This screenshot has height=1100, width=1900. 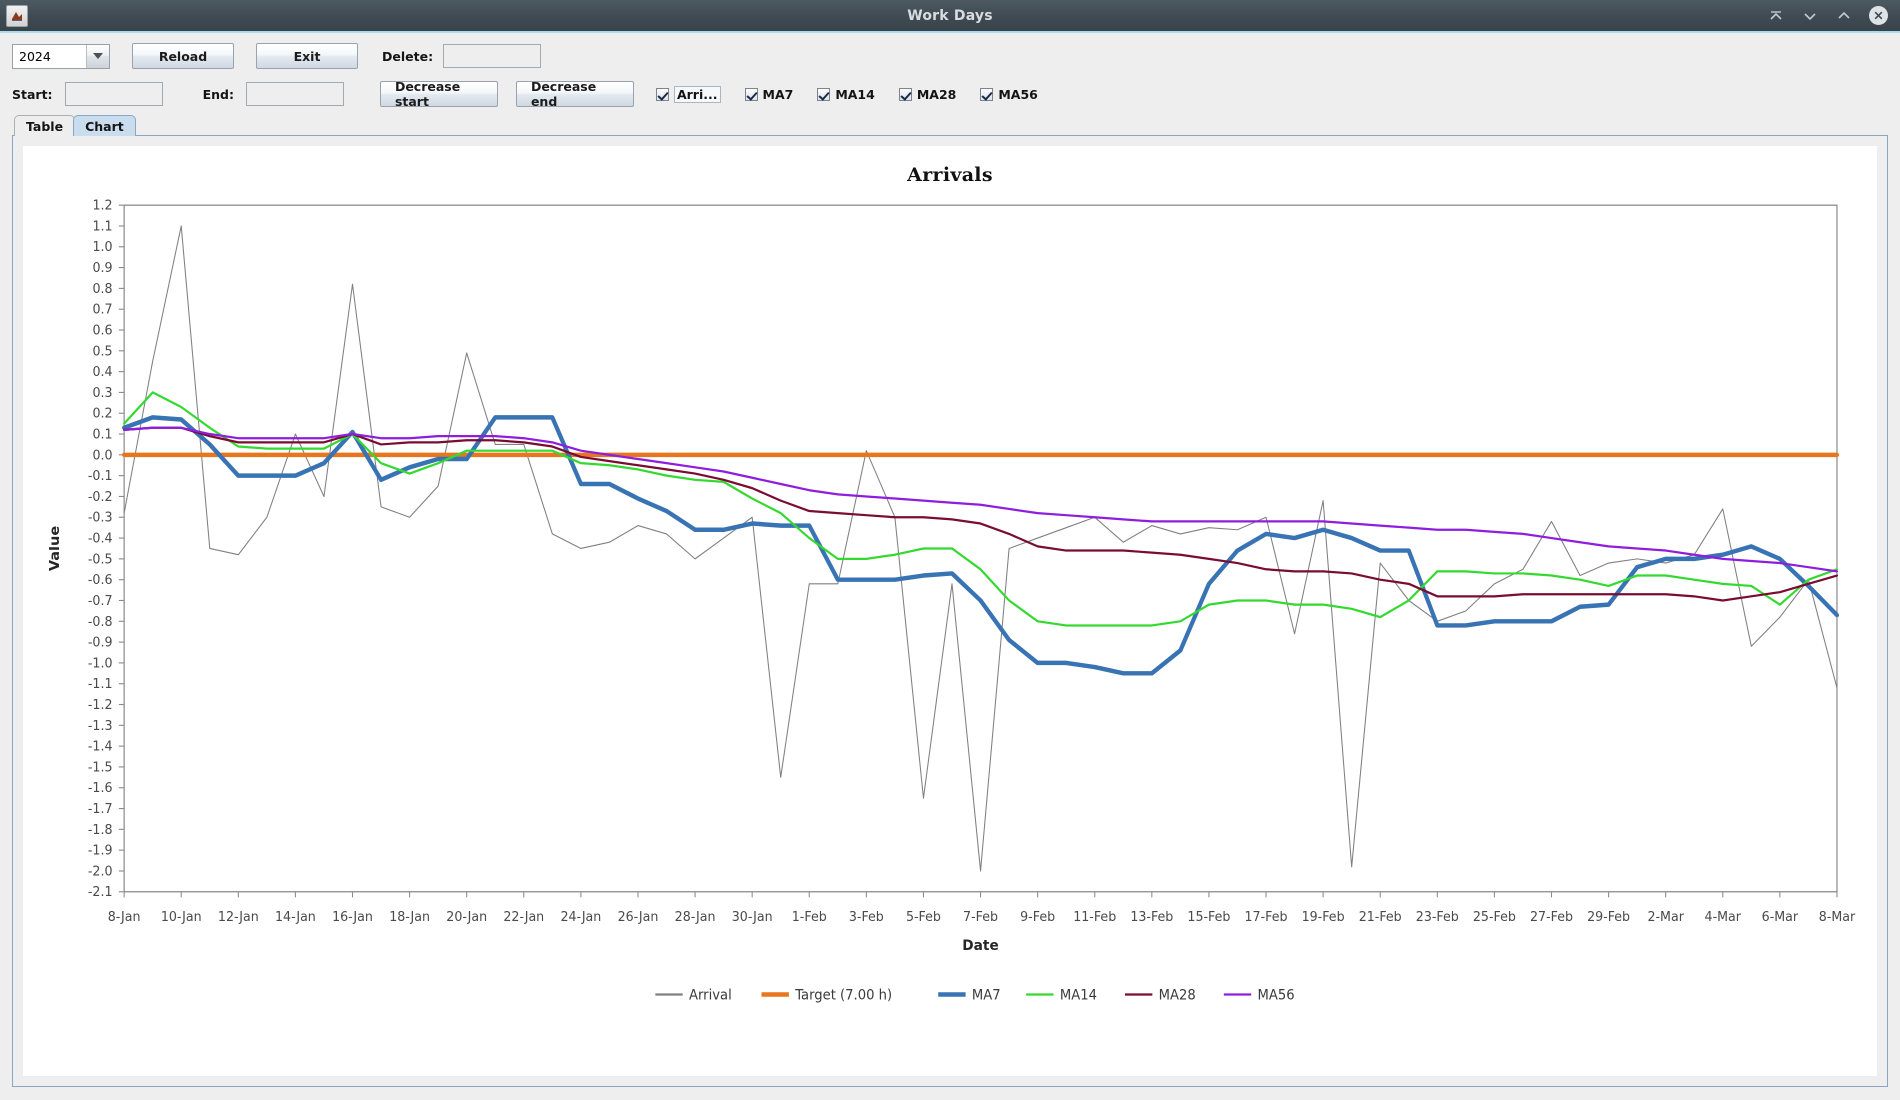 I want to click on checkbox-ma7: MA7, so click(x=769, y=94).